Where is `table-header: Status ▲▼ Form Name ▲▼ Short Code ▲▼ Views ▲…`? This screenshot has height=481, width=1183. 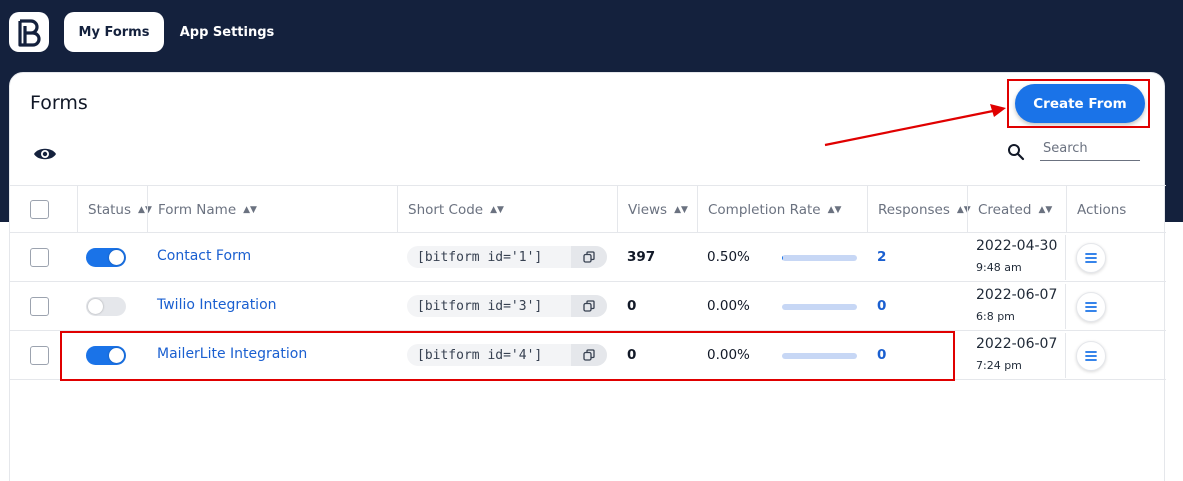
table-header: Status ▲▼ Form Name ▲▼ Short Code ▲▼ Views ▲… is located at coordinates (588, 209).